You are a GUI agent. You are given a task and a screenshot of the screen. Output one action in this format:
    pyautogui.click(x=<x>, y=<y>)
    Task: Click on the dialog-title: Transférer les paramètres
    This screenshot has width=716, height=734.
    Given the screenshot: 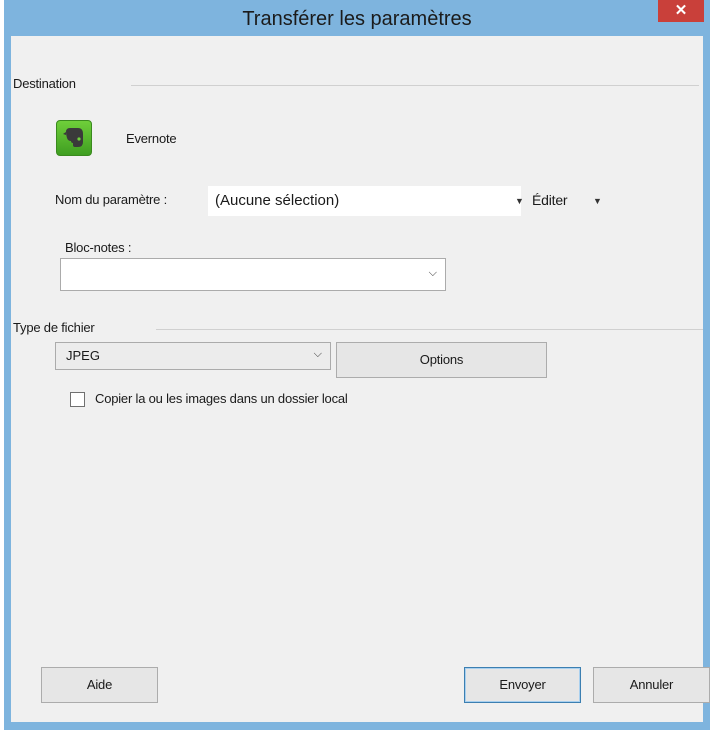 What is the action you would take?
    pyautogui.click(x=357, y=19)
    